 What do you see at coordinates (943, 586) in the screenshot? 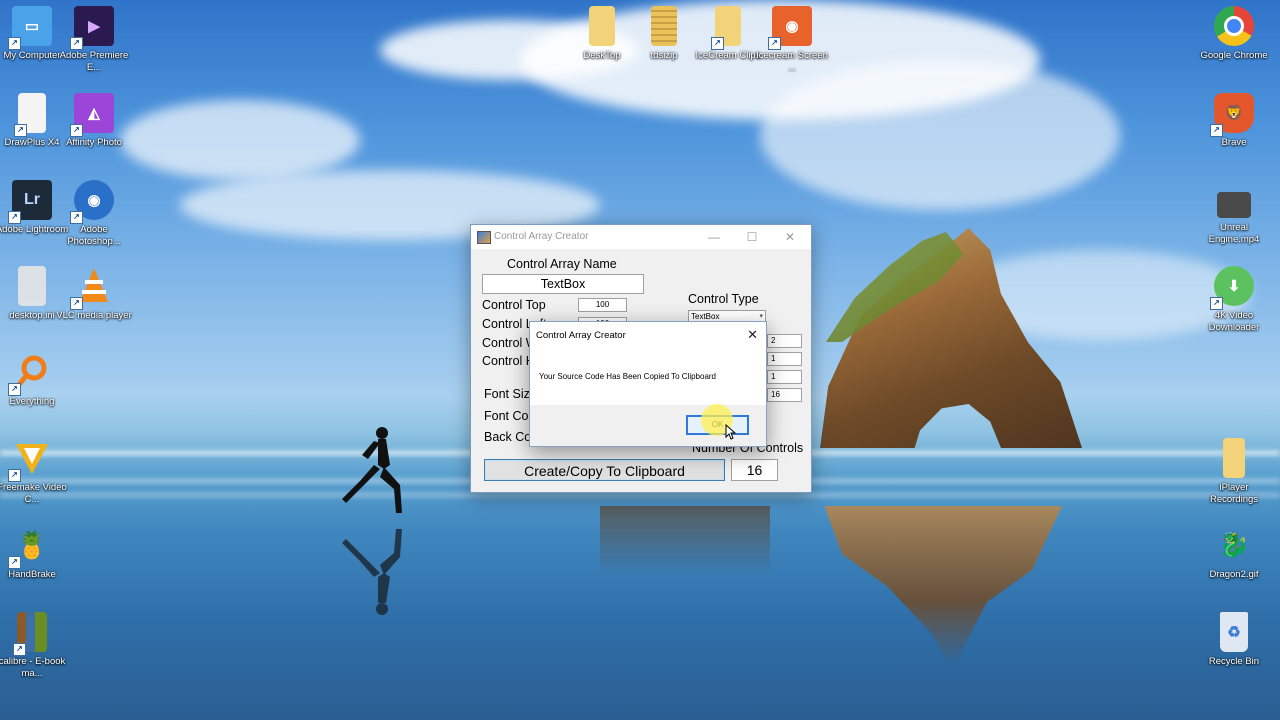
I see `rock-reflection` at bounding box center [943, 586].